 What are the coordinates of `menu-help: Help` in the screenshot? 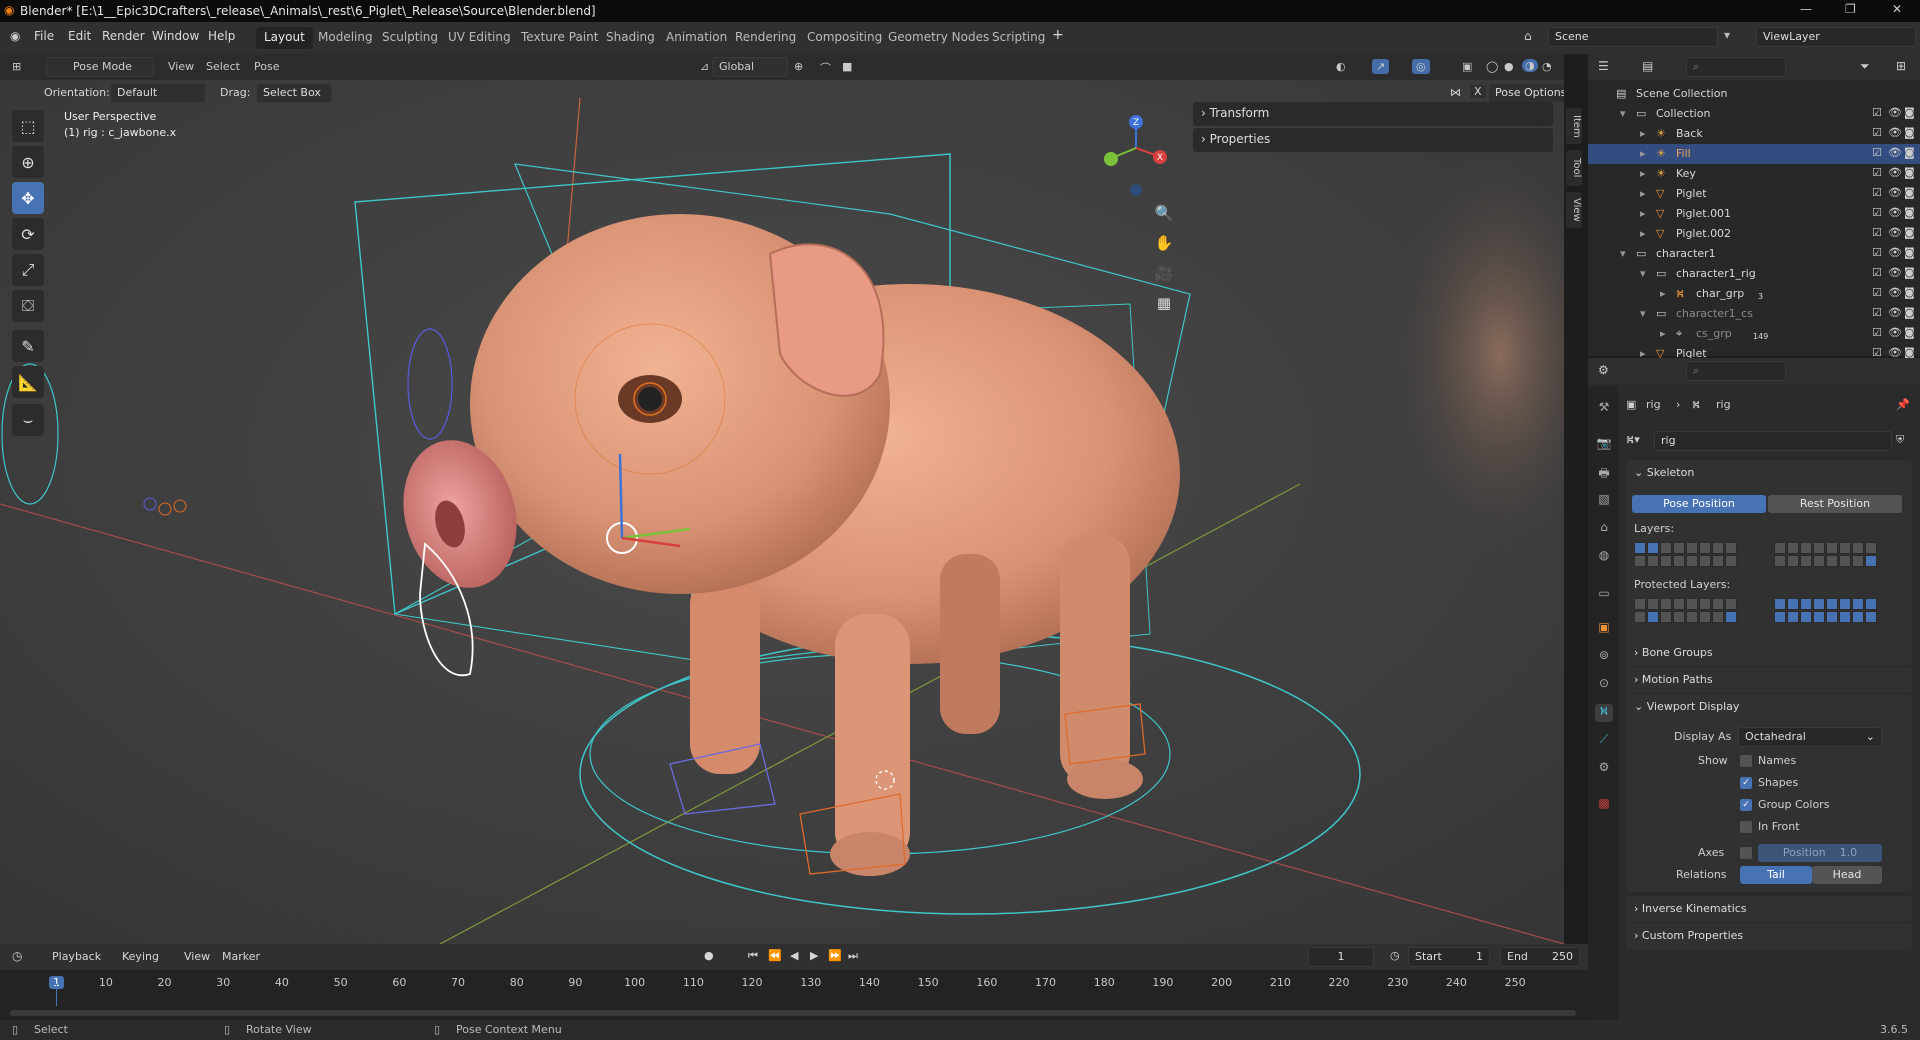 It's located at (221, 36).